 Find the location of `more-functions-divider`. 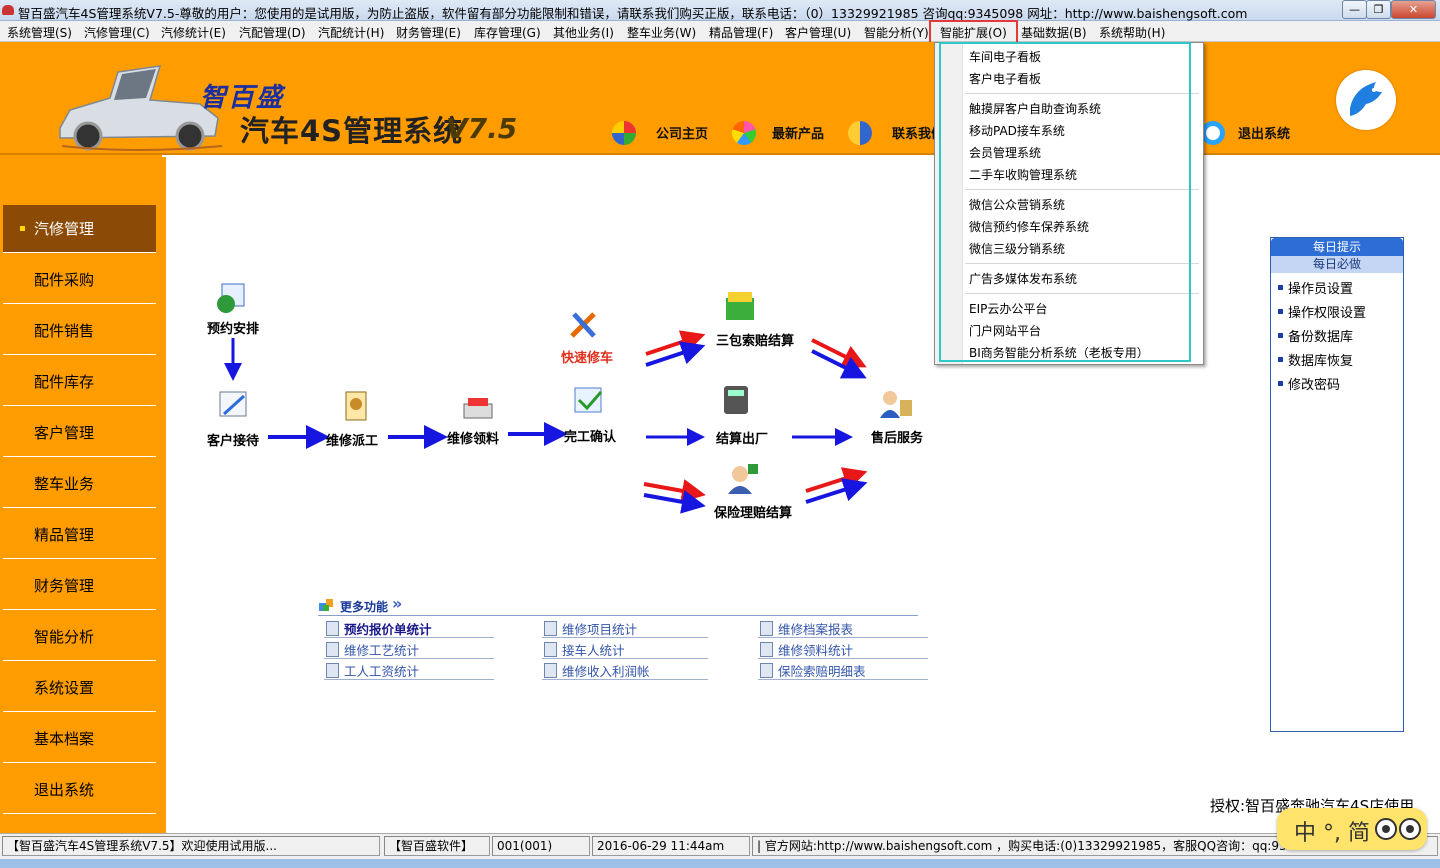

more-functions-divider is located at coordinates (618, 615).